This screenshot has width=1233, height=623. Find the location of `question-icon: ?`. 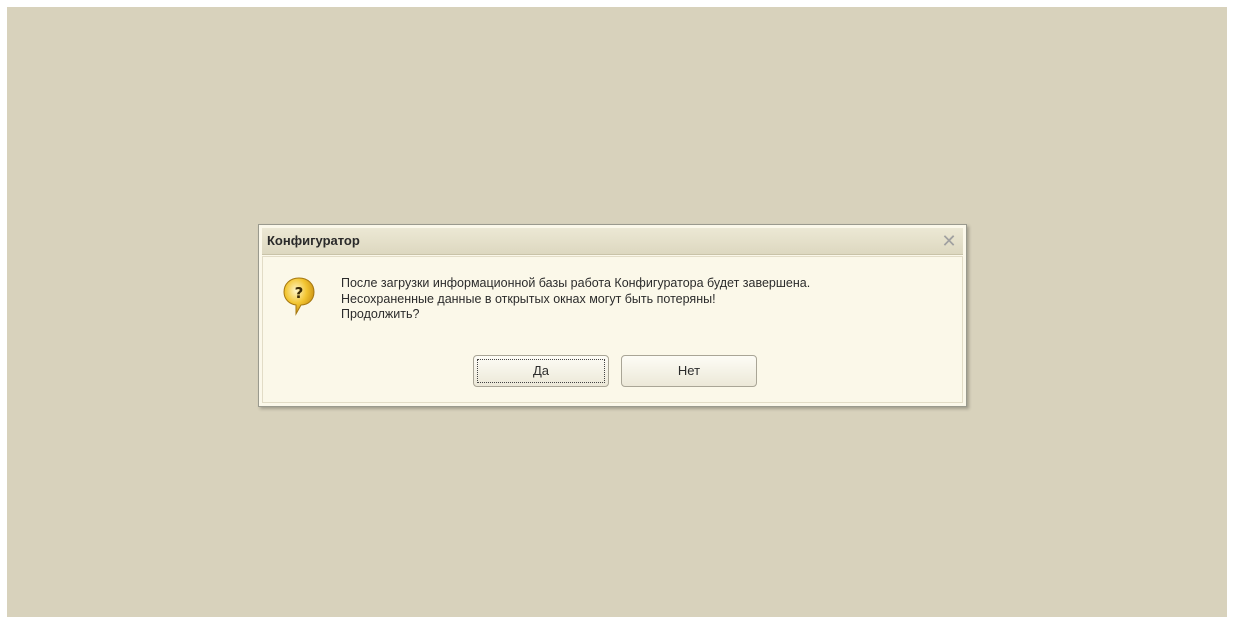

question-icon: ? is located at coordinates (299, 296).